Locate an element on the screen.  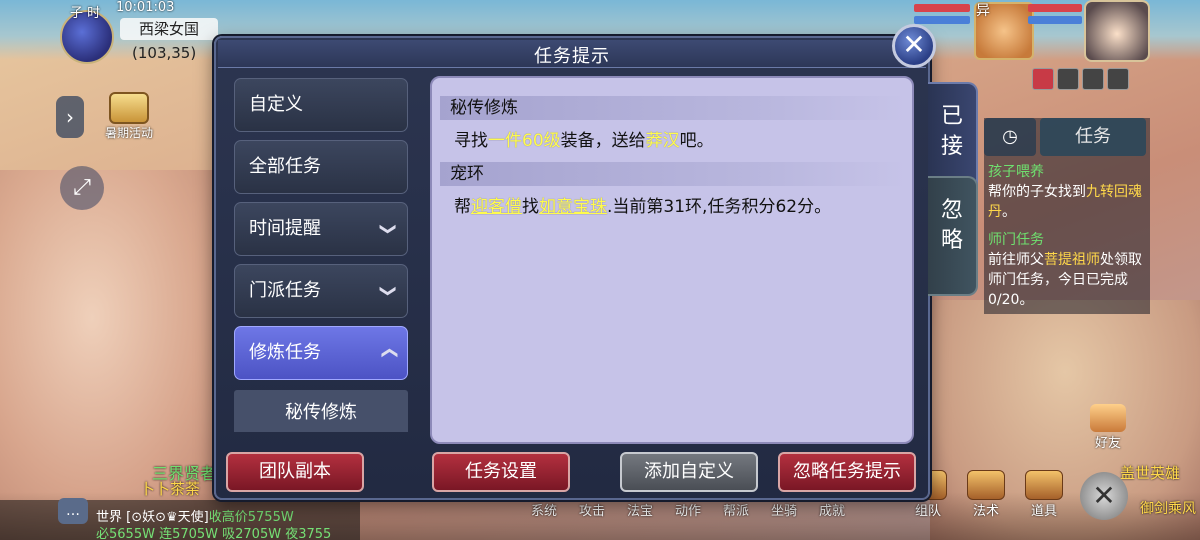
menu-action: 动作 is located at coordinates (688, 509).